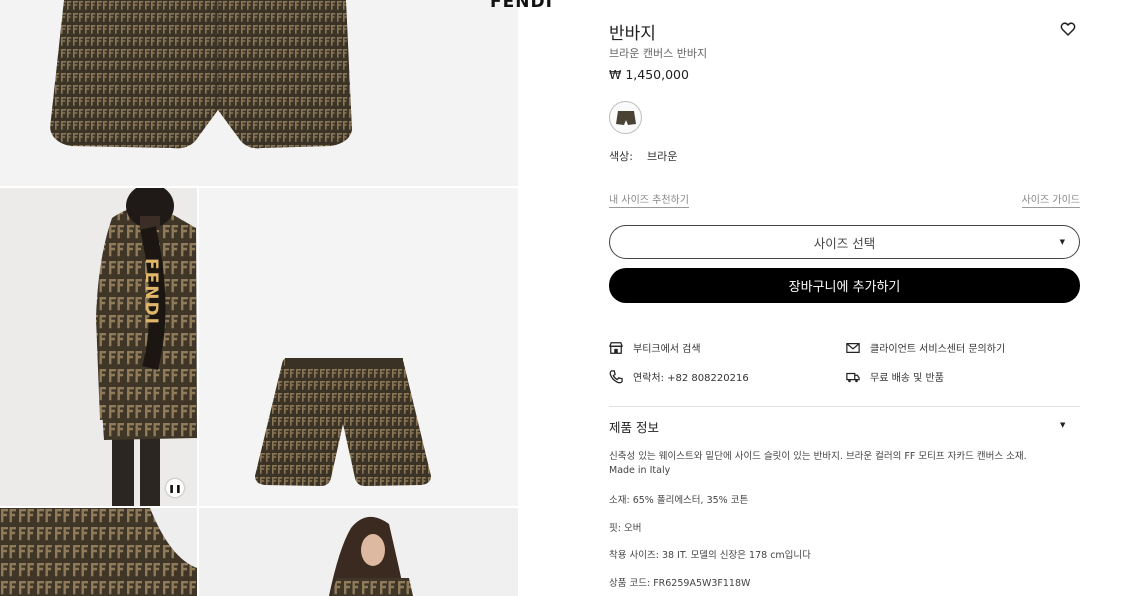 Image resolution: width=1125 pixels, height=596 pixels. What do you see at coordinates (632, 34) in the screenshot?
I see `product-title: 반바지` at bounding box center [632, 34].